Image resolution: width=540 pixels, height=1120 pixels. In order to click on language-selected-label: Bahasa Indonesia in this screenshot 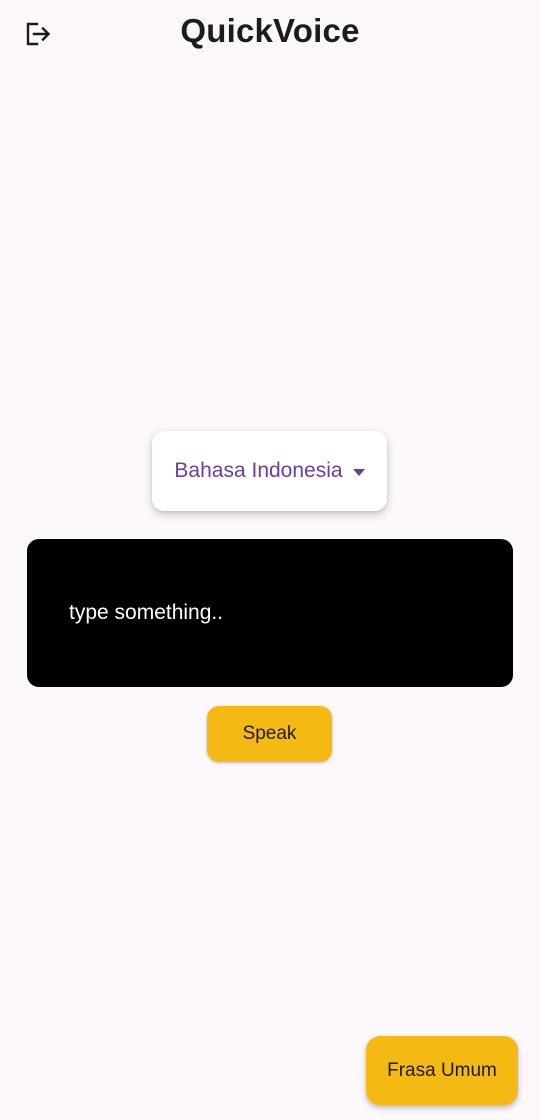, I will do `click(258, 470)`.